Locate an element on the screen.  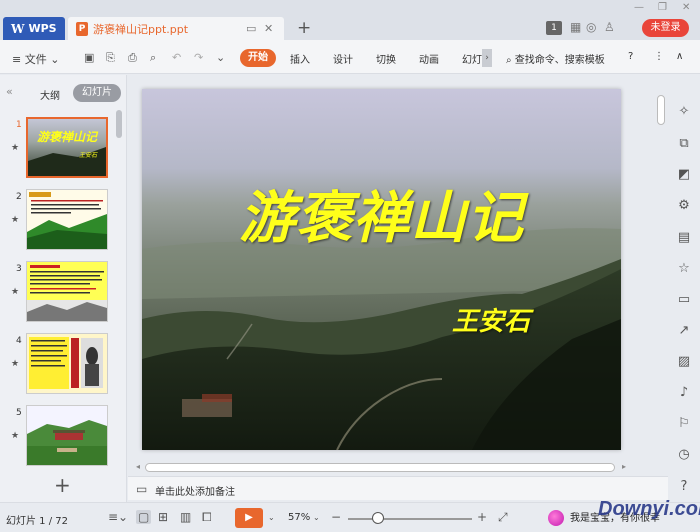
zoom-slider-knob is located at coordinates (378, 518).